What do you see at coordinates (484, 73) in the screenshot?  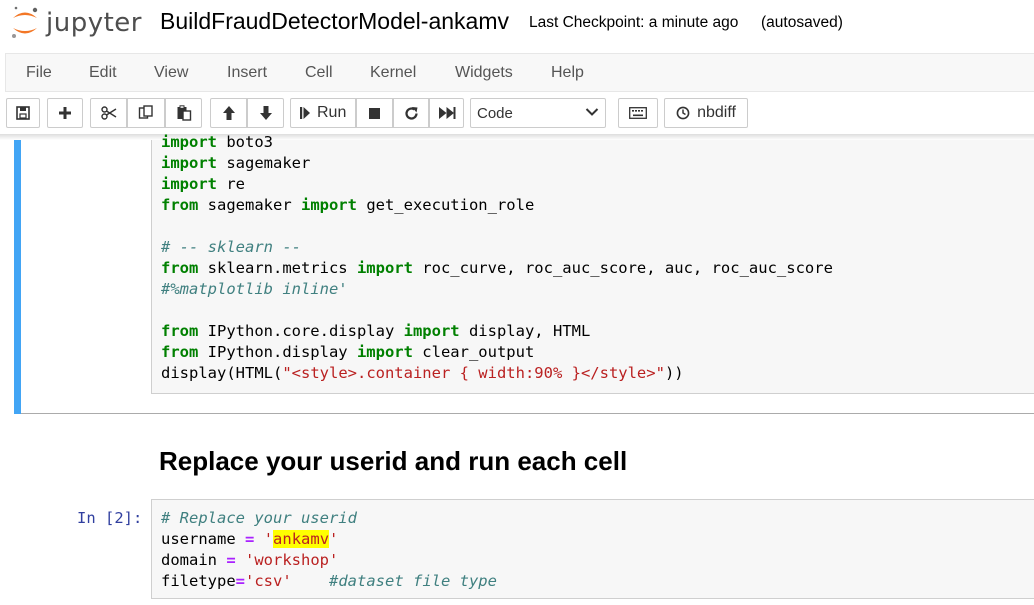 I see `menu-widgets: Widgets` at bounding box center [484, 73].